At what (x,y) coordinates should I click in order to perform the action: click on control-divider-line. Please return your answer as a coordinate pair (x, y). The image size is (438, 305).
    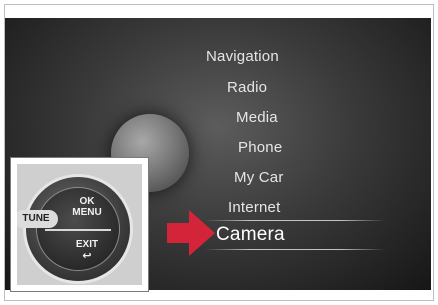
    Looking at the image, I should click on (78, 230).